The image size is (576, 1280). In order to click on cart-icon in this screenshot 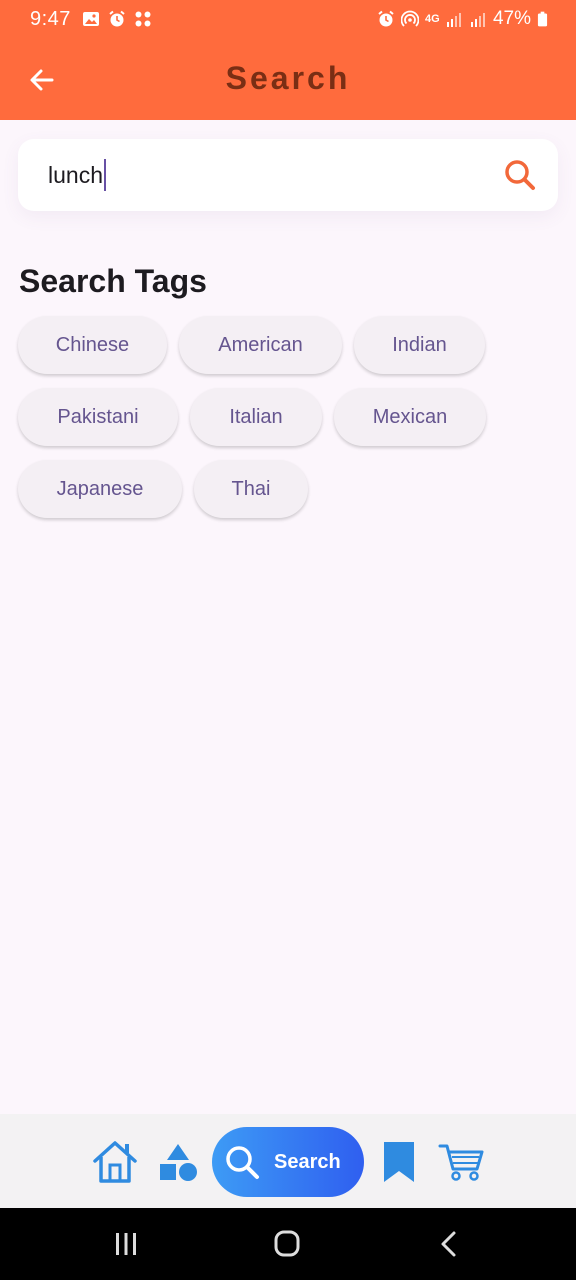, I will do `click(461, 1162)`.